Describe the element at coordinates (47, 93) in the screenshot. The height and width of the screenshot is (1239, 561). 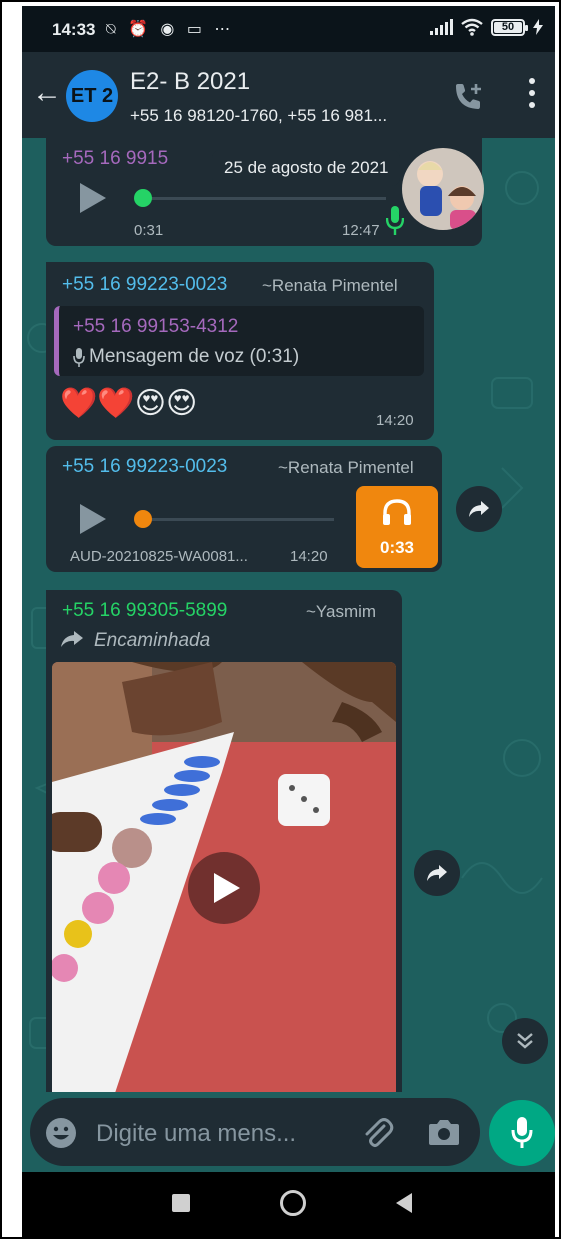
I see `back-arrow-icon: ←` at that location.